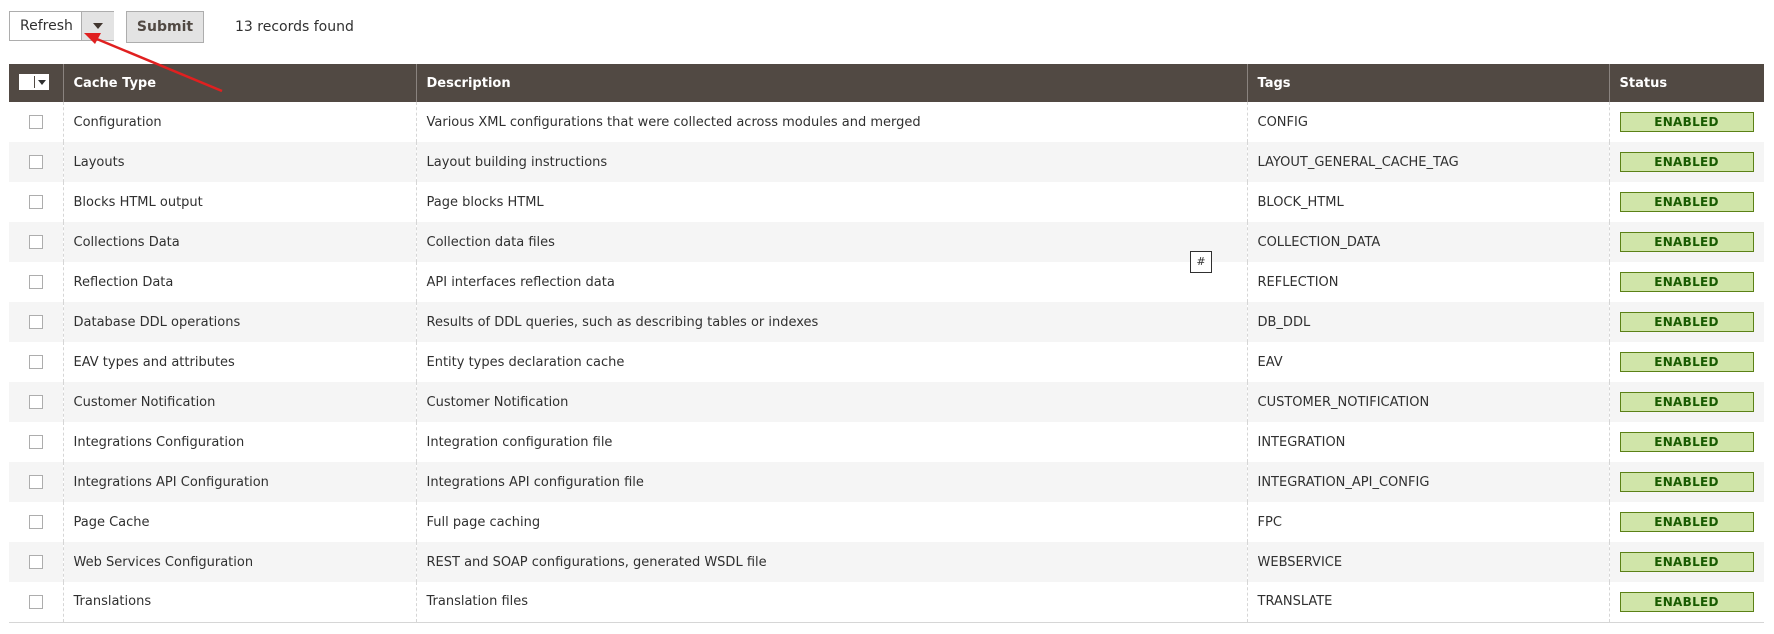  Describe the element at coordinates (27, 82) in the screenshot. I see `checkbox-icon` at that location.